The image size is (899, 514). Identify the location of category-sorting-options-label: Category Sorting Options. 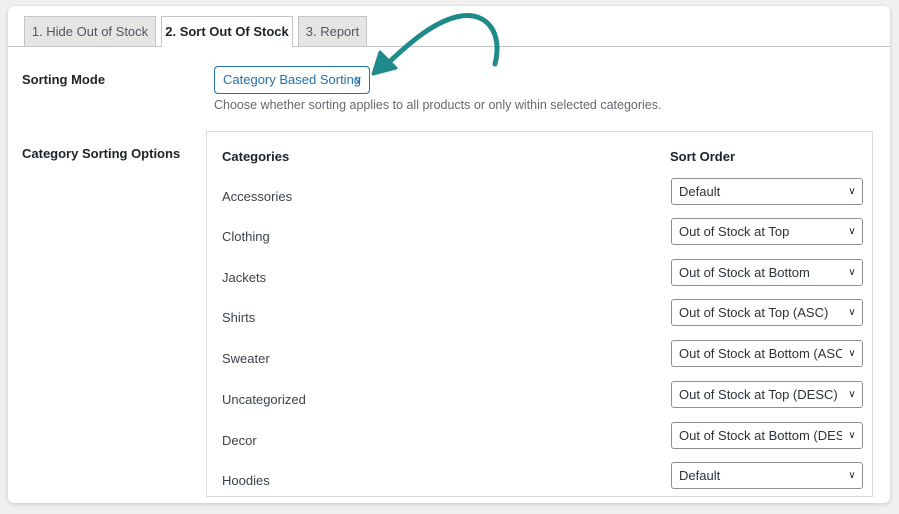
(101, 153).